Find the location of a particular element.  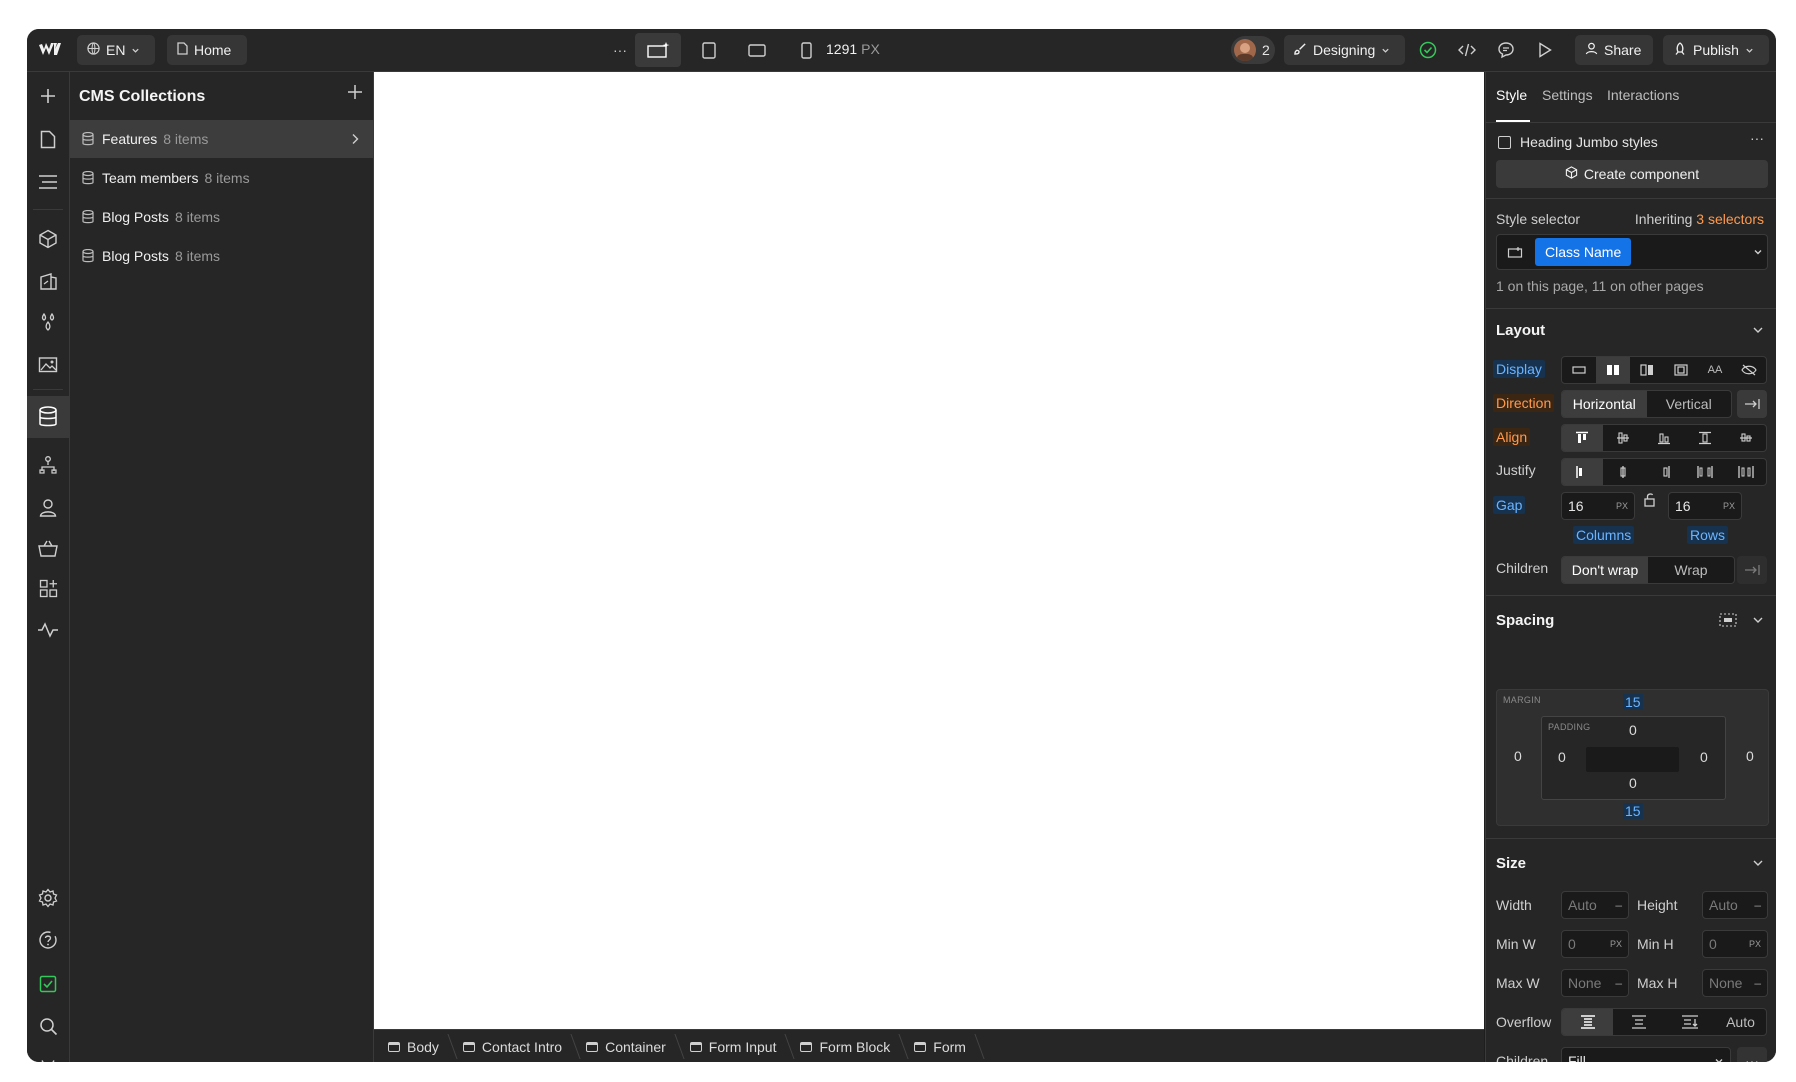

tablet-breakpoint-icon is located at coordinates (709, 50).